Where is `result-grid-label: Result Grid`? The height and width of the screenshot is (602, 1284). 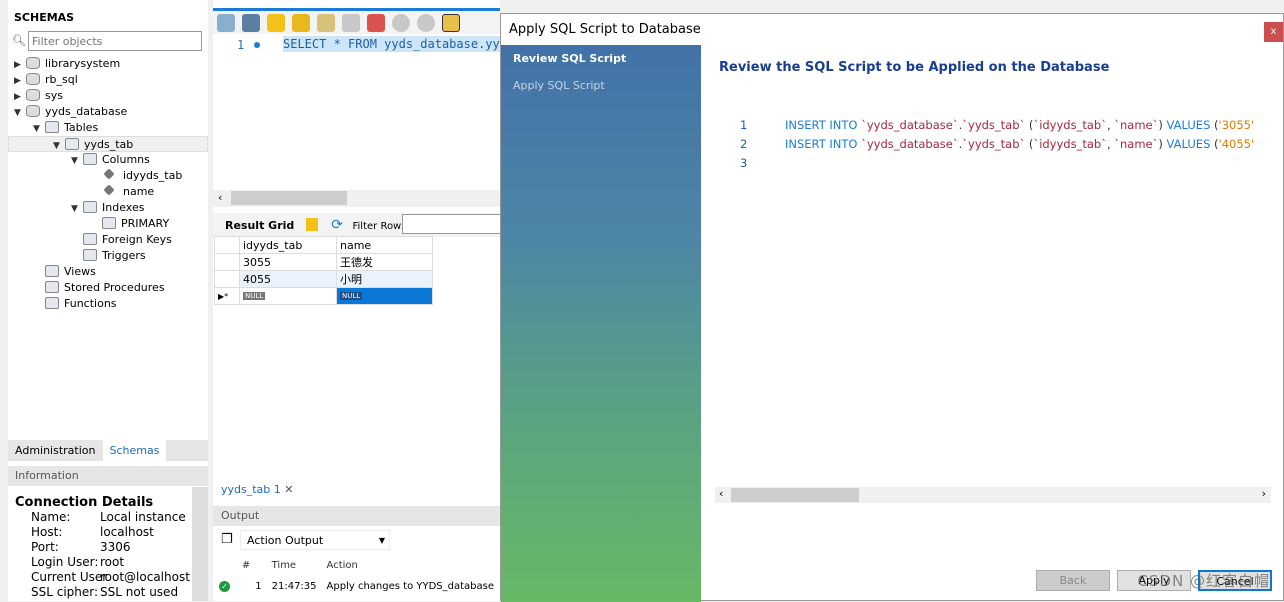 result-grid-label: Result Grid is located at coordinates (253, 225).